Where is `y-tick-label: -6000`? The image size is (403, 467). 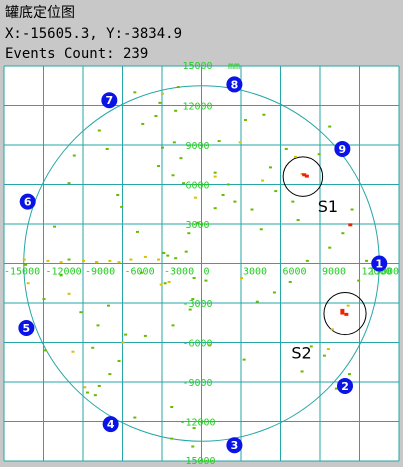
y-tick-label: -6000 is located at coordinates (197, 344).